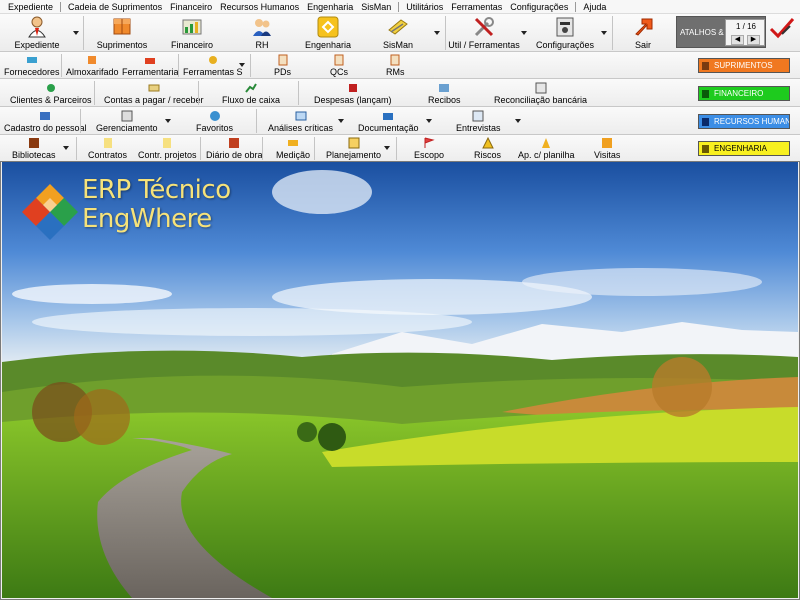 Image resolution: width=800 pixels, height=600 pixels. What do you see at coordinates (262, 33) in the screenshot?
I see `rh-button: RH` at bounding box center [262, 33].